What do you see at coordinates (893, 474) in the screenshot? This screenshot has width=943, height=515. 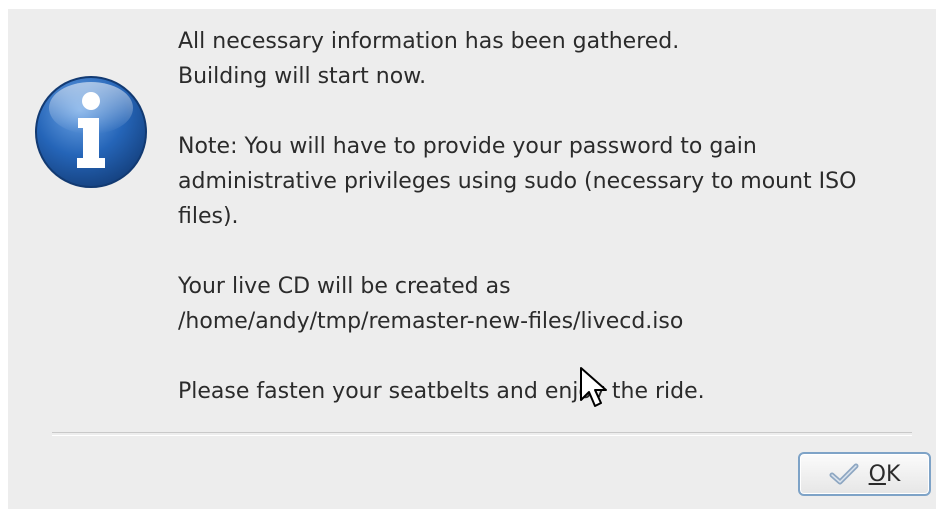 I see `ok-label-rest: K` at bounding box center [893, 474].